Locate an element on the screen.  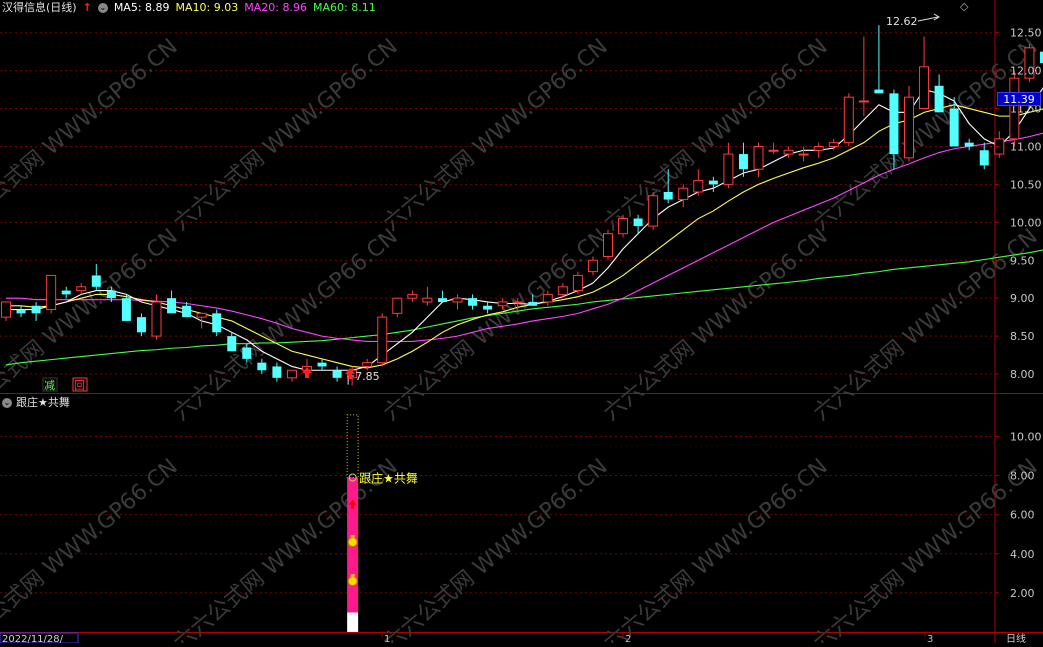
indicator-tick-label: 8.00 is located at coordinates (1022, 476).